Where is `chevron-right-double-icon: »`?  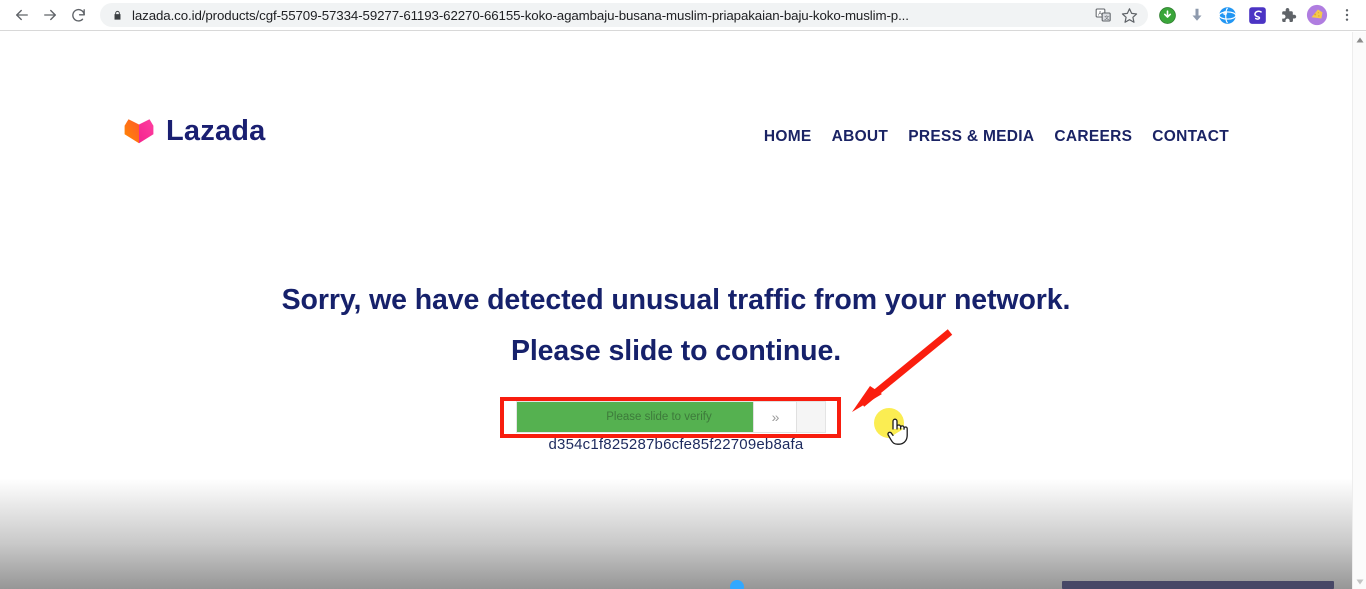 chevron-right-double-icon: » is located at coordinates (775, 417).